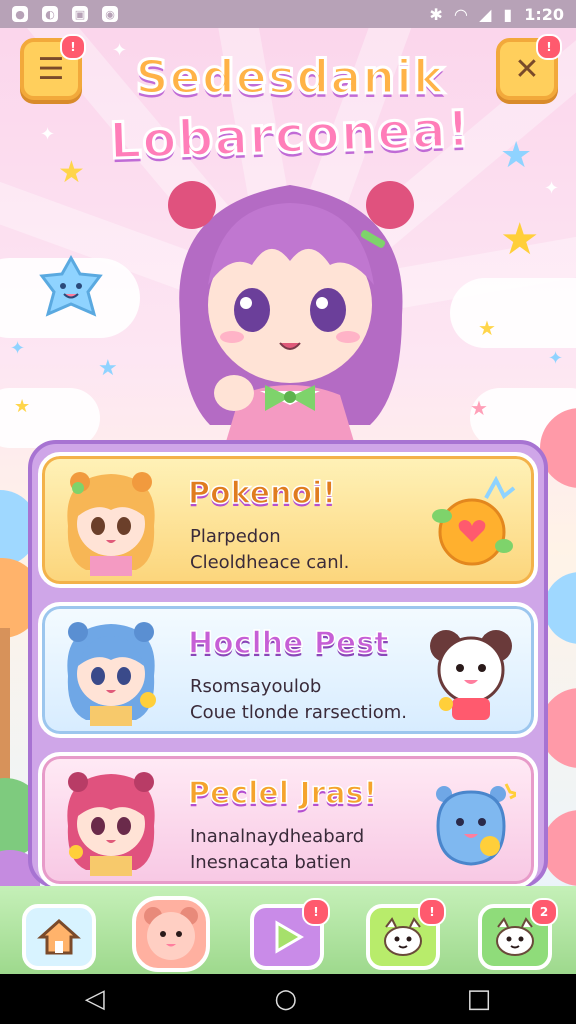 Image resolution: width=576 pixels, height=1024 pixels. Describe the element at coordinates (544, 912) in the screenshot. I see `notification-badge: 2` at that location.